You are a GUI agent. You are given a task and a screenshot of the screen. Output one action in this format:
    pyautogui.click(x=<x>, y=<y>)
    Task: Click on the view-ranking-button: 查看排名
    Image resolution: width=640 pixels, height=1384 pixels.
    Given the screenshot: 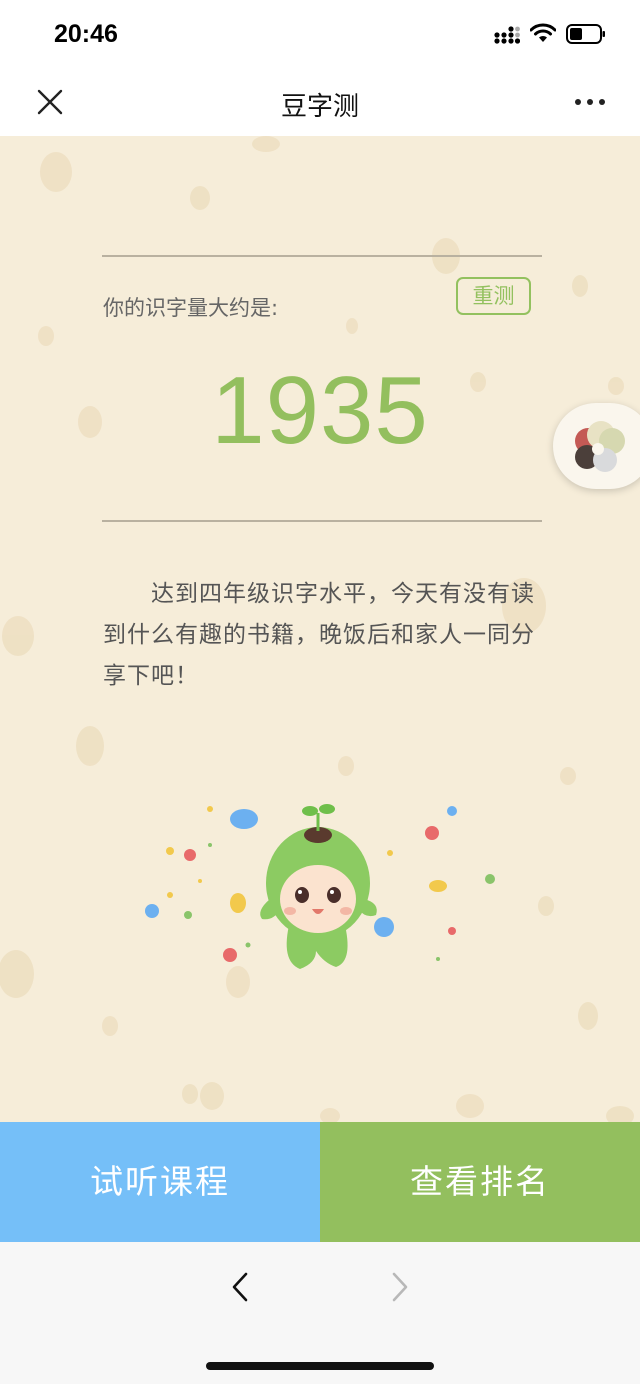 What is the action you would take?
    pyautogui.click(x=480, y=1182)
    